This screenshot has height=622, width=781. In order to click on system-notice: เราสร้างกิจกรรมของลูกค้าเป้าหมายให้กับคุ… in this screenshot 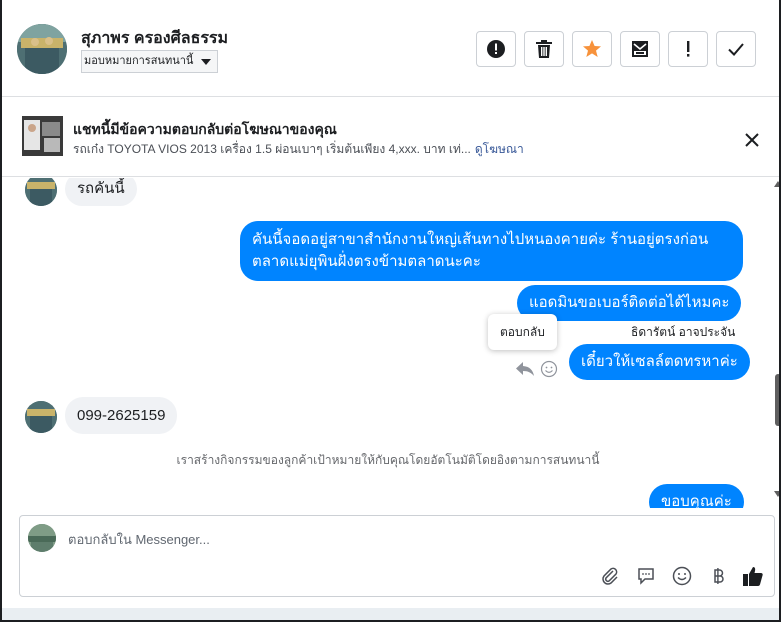, I will do `click(388, 460)`.